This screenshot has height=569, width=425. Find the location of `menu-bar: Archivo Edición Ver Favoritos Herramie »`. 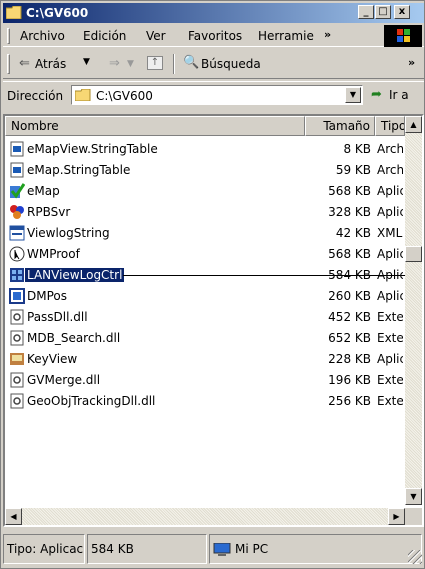

menu-bar: Archivo Edición Ver Favoritos Herramie » is located at coordinates (213, 36).